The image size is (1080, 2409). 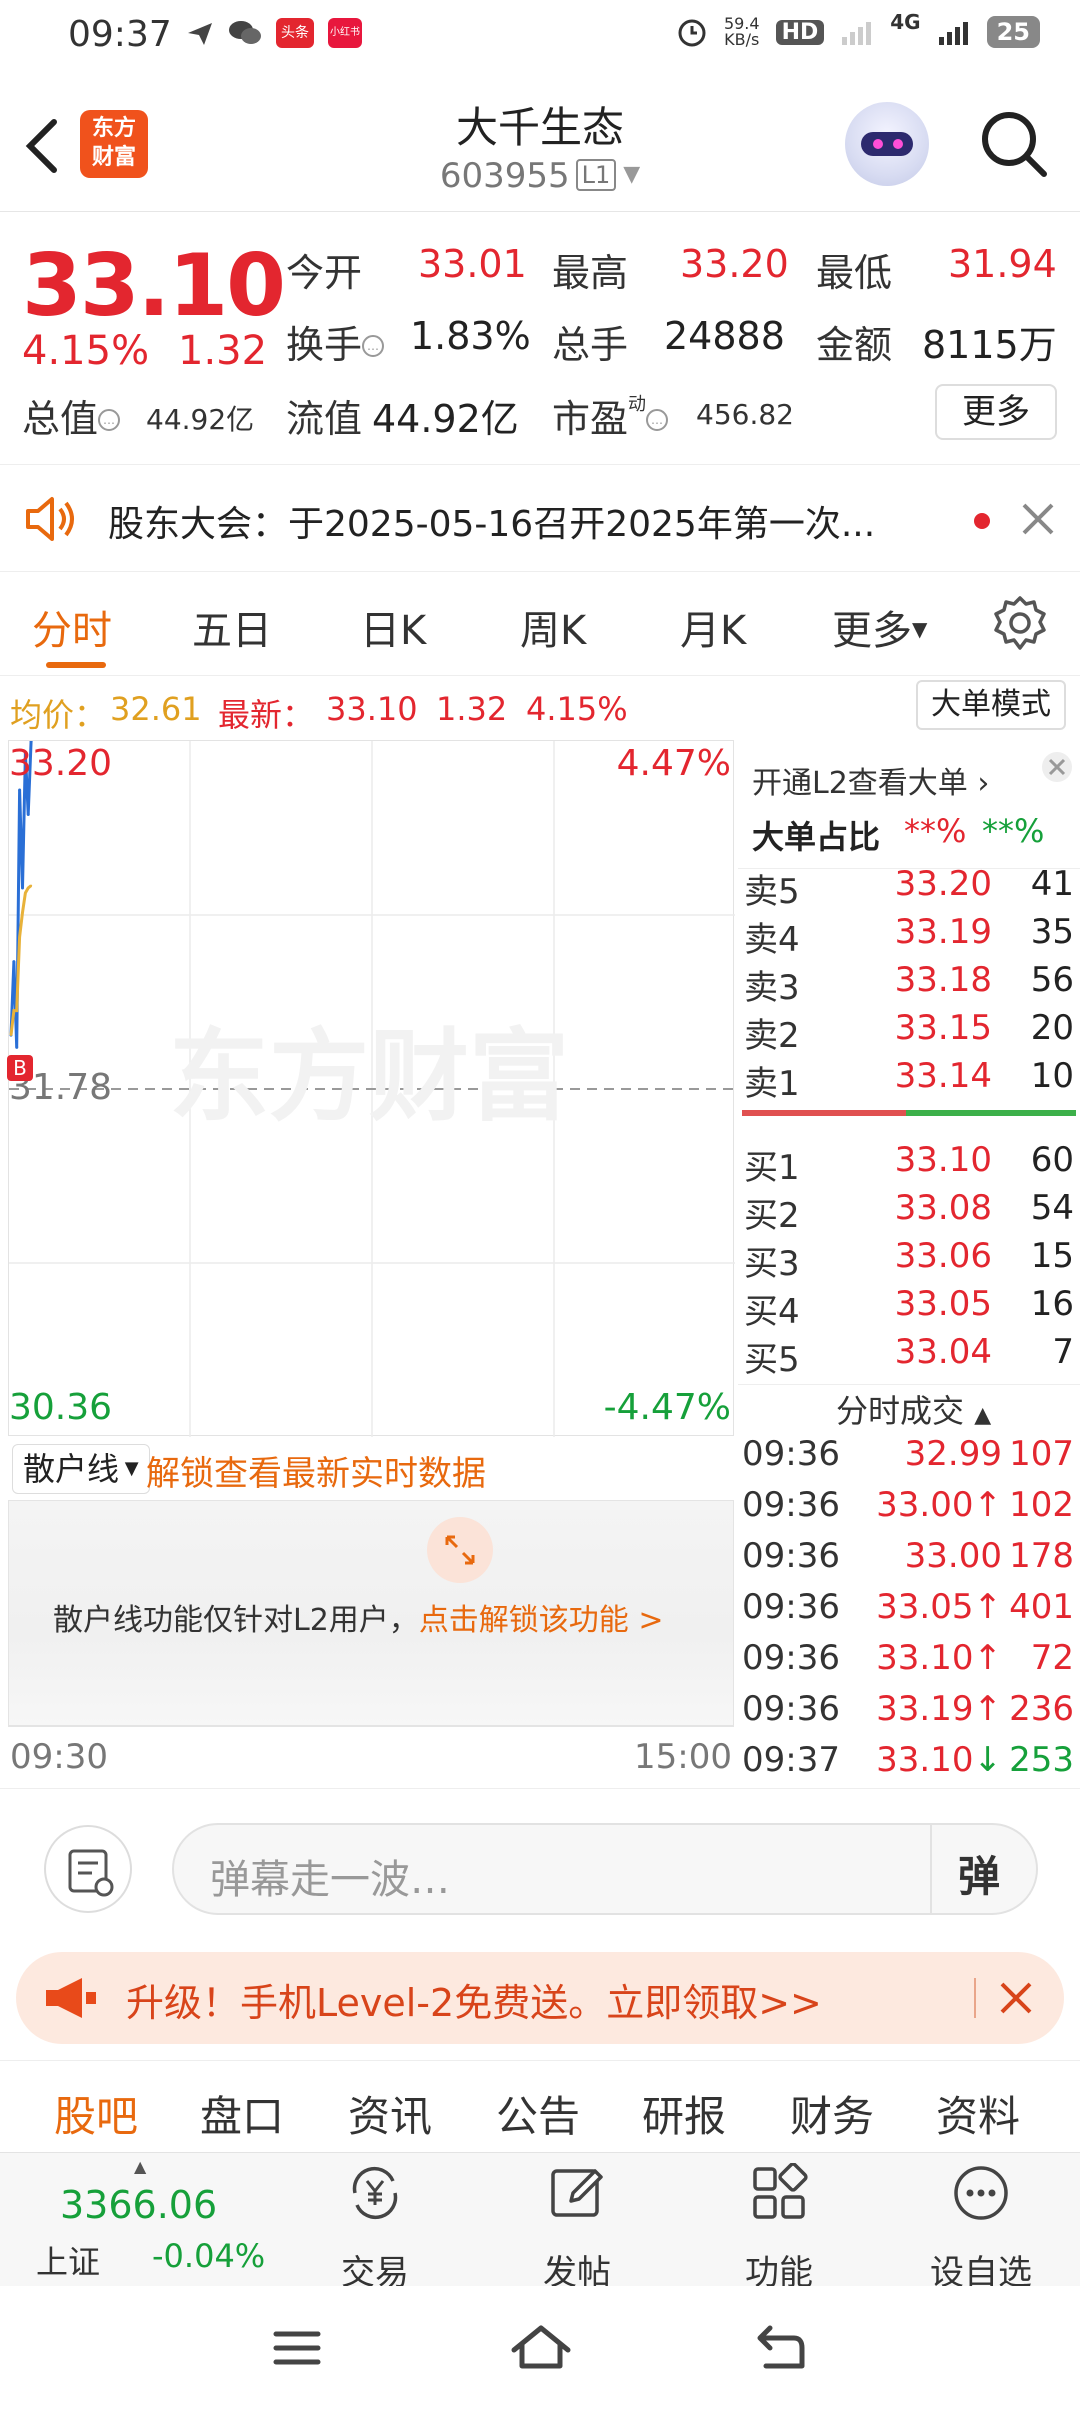 What do you see at coordinates (887, 144) in the screenshot?
I see `robot-avatar-icon` at bounding box center [887, 144].